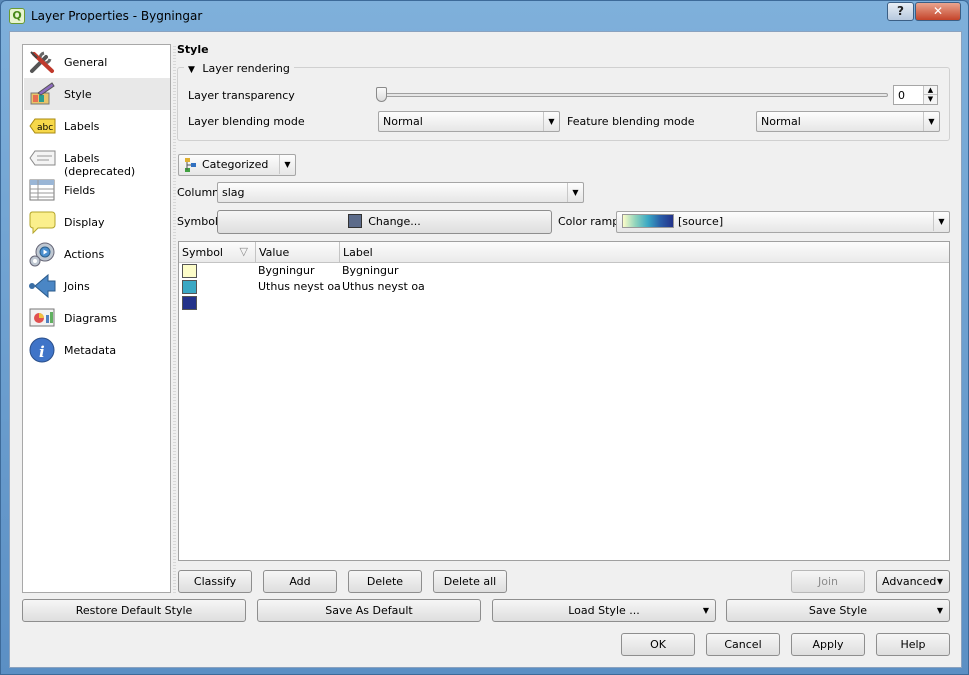  What do you see at coordinates (117, 16) in the screenshot?
I see `window-title: Layer Properties - Bygningar` at bounding box center [117, 16].